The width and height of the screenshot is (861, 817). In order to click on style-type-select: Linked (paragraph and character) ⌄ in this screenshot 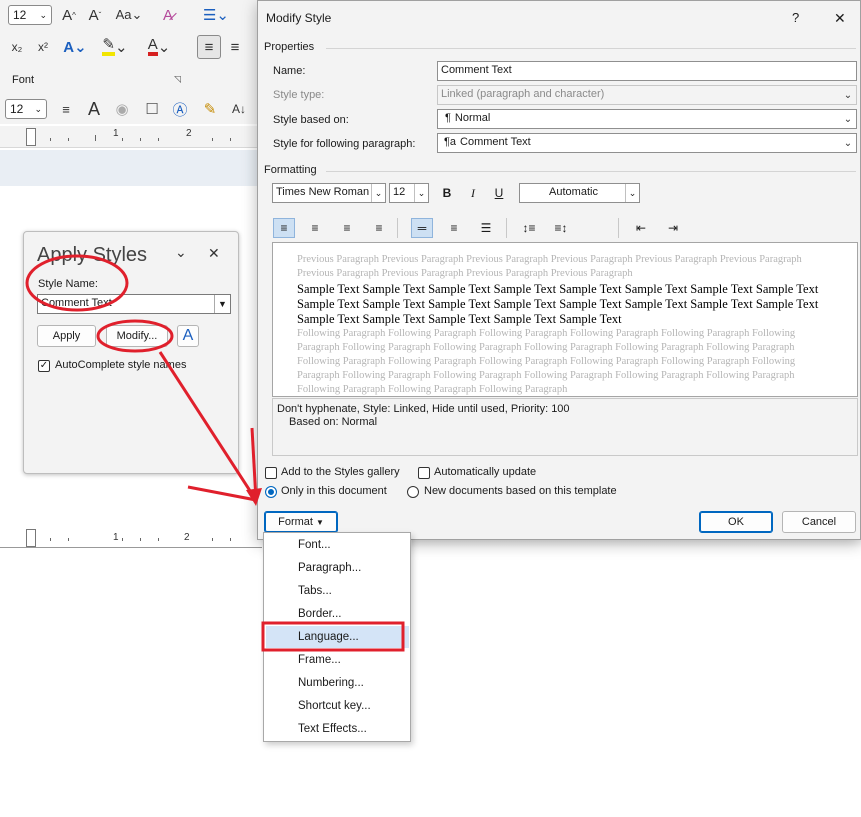, I will do `click(647, 95)`.